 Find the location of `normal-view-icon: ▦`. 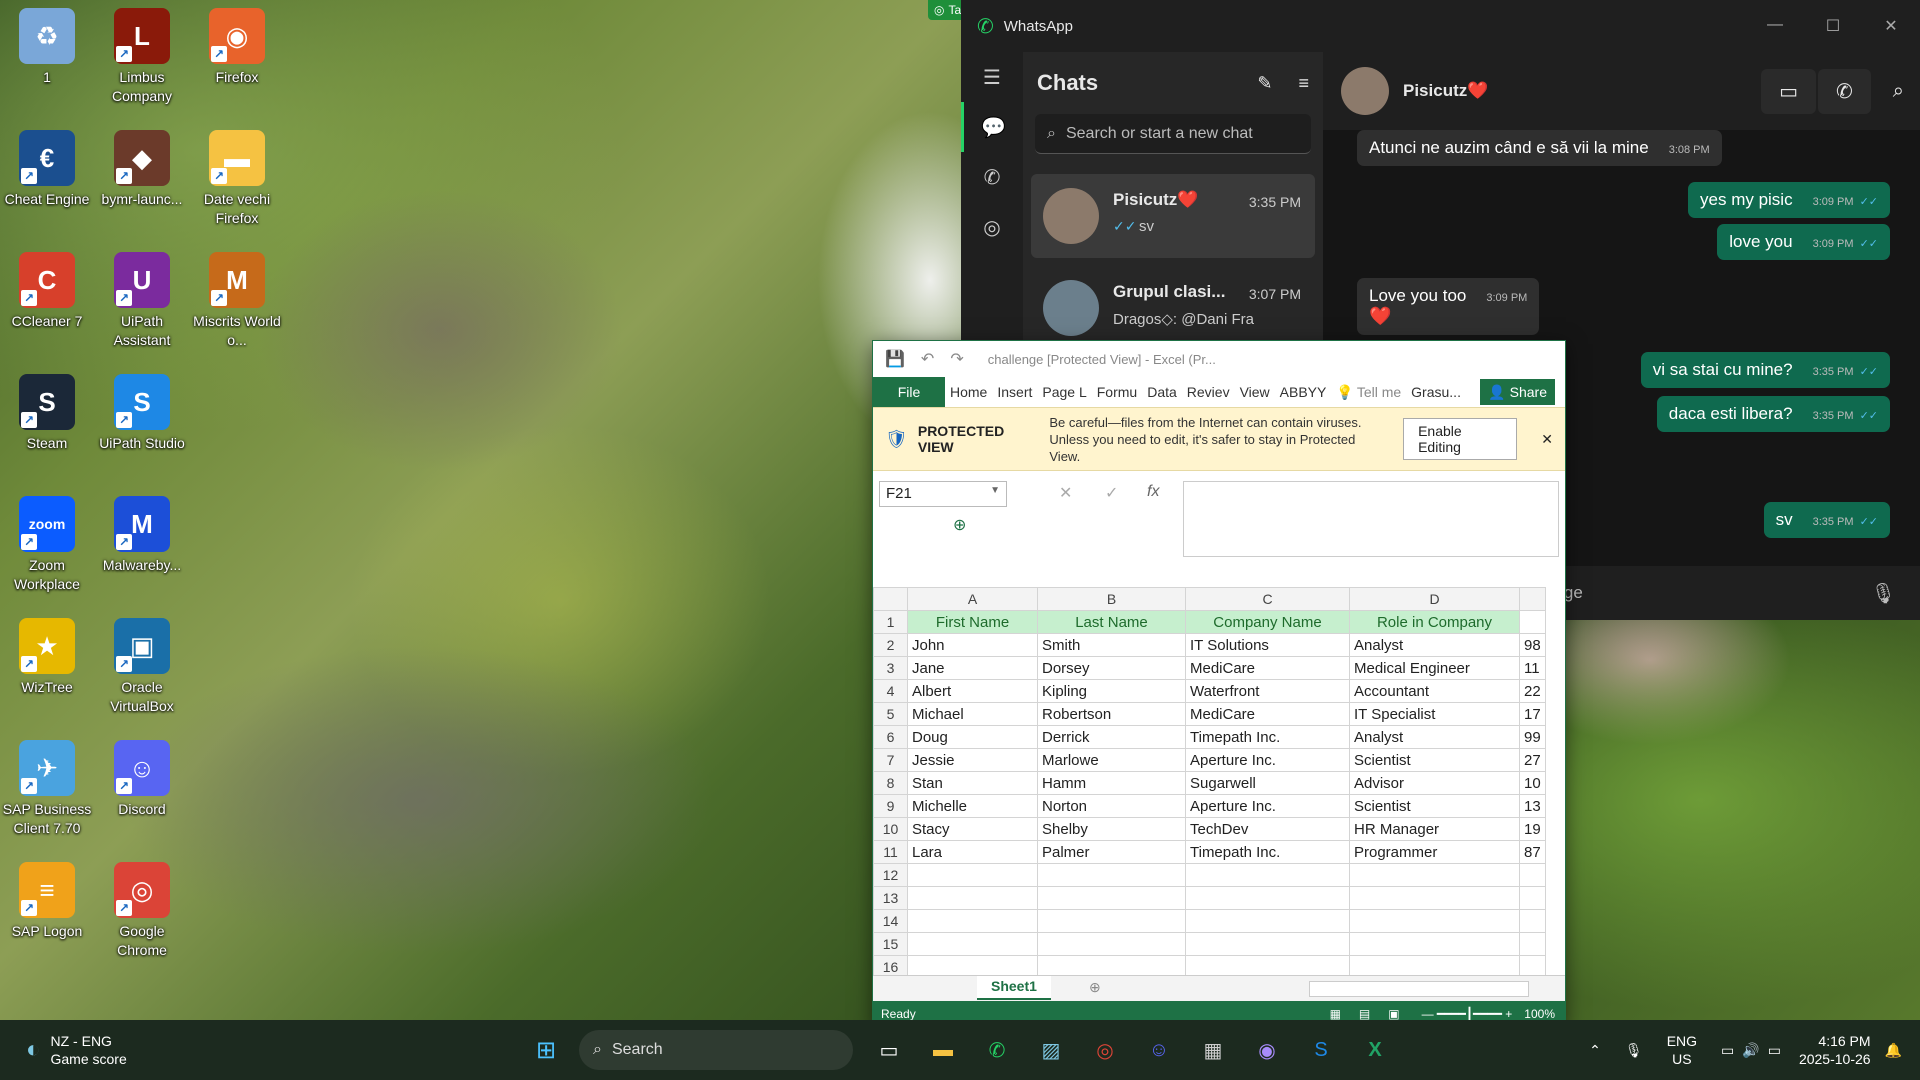

normal-view-icon: ▦ is located at coordinates (1335, 1014).